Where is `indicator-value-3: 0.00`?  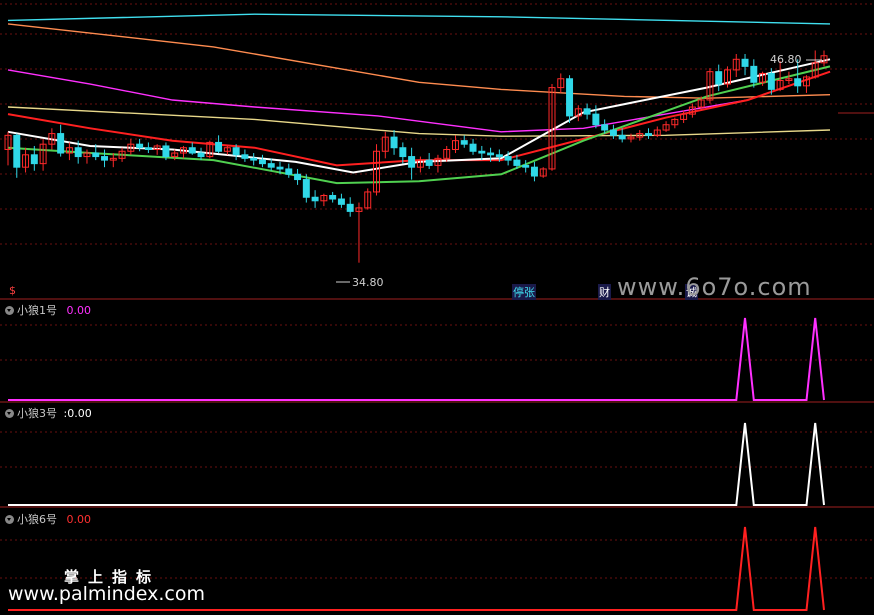 indicator-value-3: 0.00 is located at coordinates (79, 413).